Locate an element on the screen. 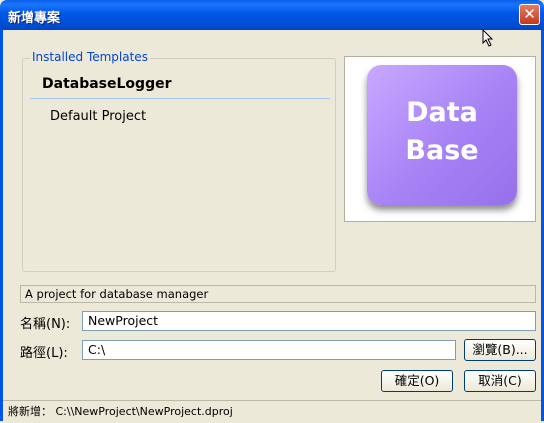  template-list: DatabaseLogger Default Project is located at coordinates (180, 98).